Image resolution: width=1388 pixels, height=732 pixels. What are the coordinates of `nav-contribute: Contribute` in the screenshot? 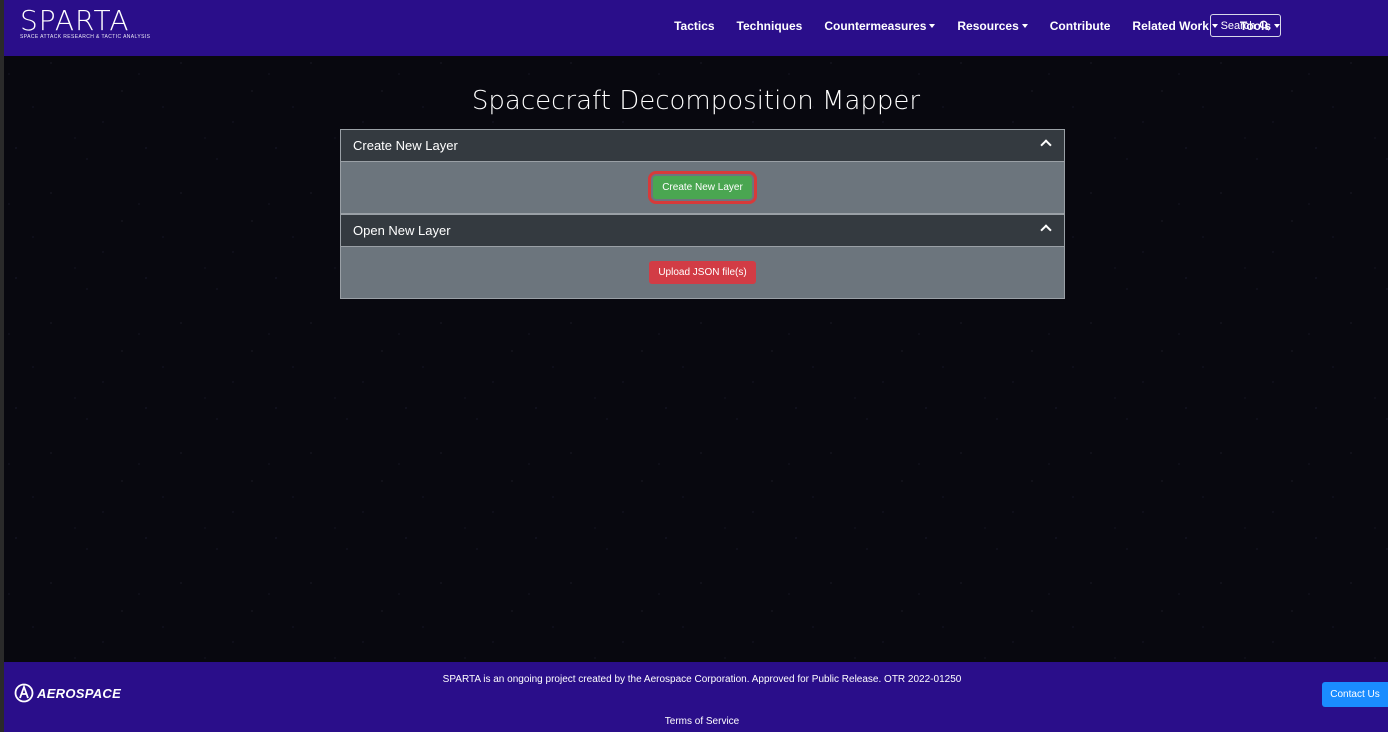 It's located at (1080, 26).